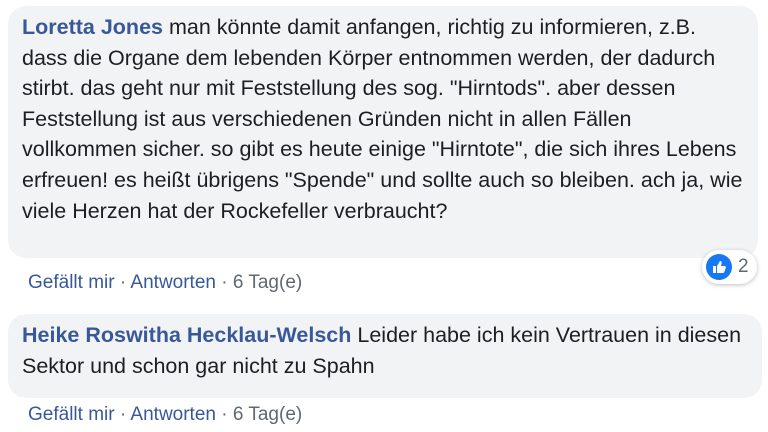 The width and height of the screenshot is (768, 432). What do you see at coordinates (186, 335) in the screenshot?
I see `comment-author: Heike Roswitha Hecklau-Welsch` at bounding box center [186, 335].